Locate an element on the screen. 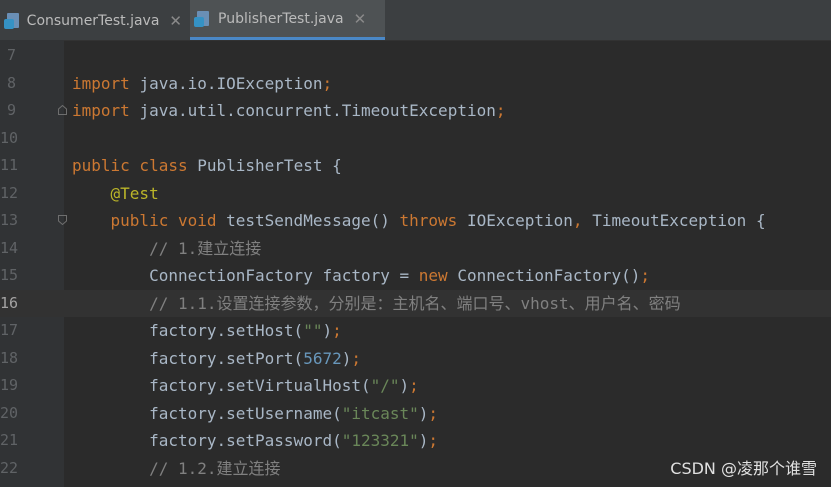 The height and width of the screenshot is (487, 831). code-token: factory.setUsername( is located at coordinates (207, 413).